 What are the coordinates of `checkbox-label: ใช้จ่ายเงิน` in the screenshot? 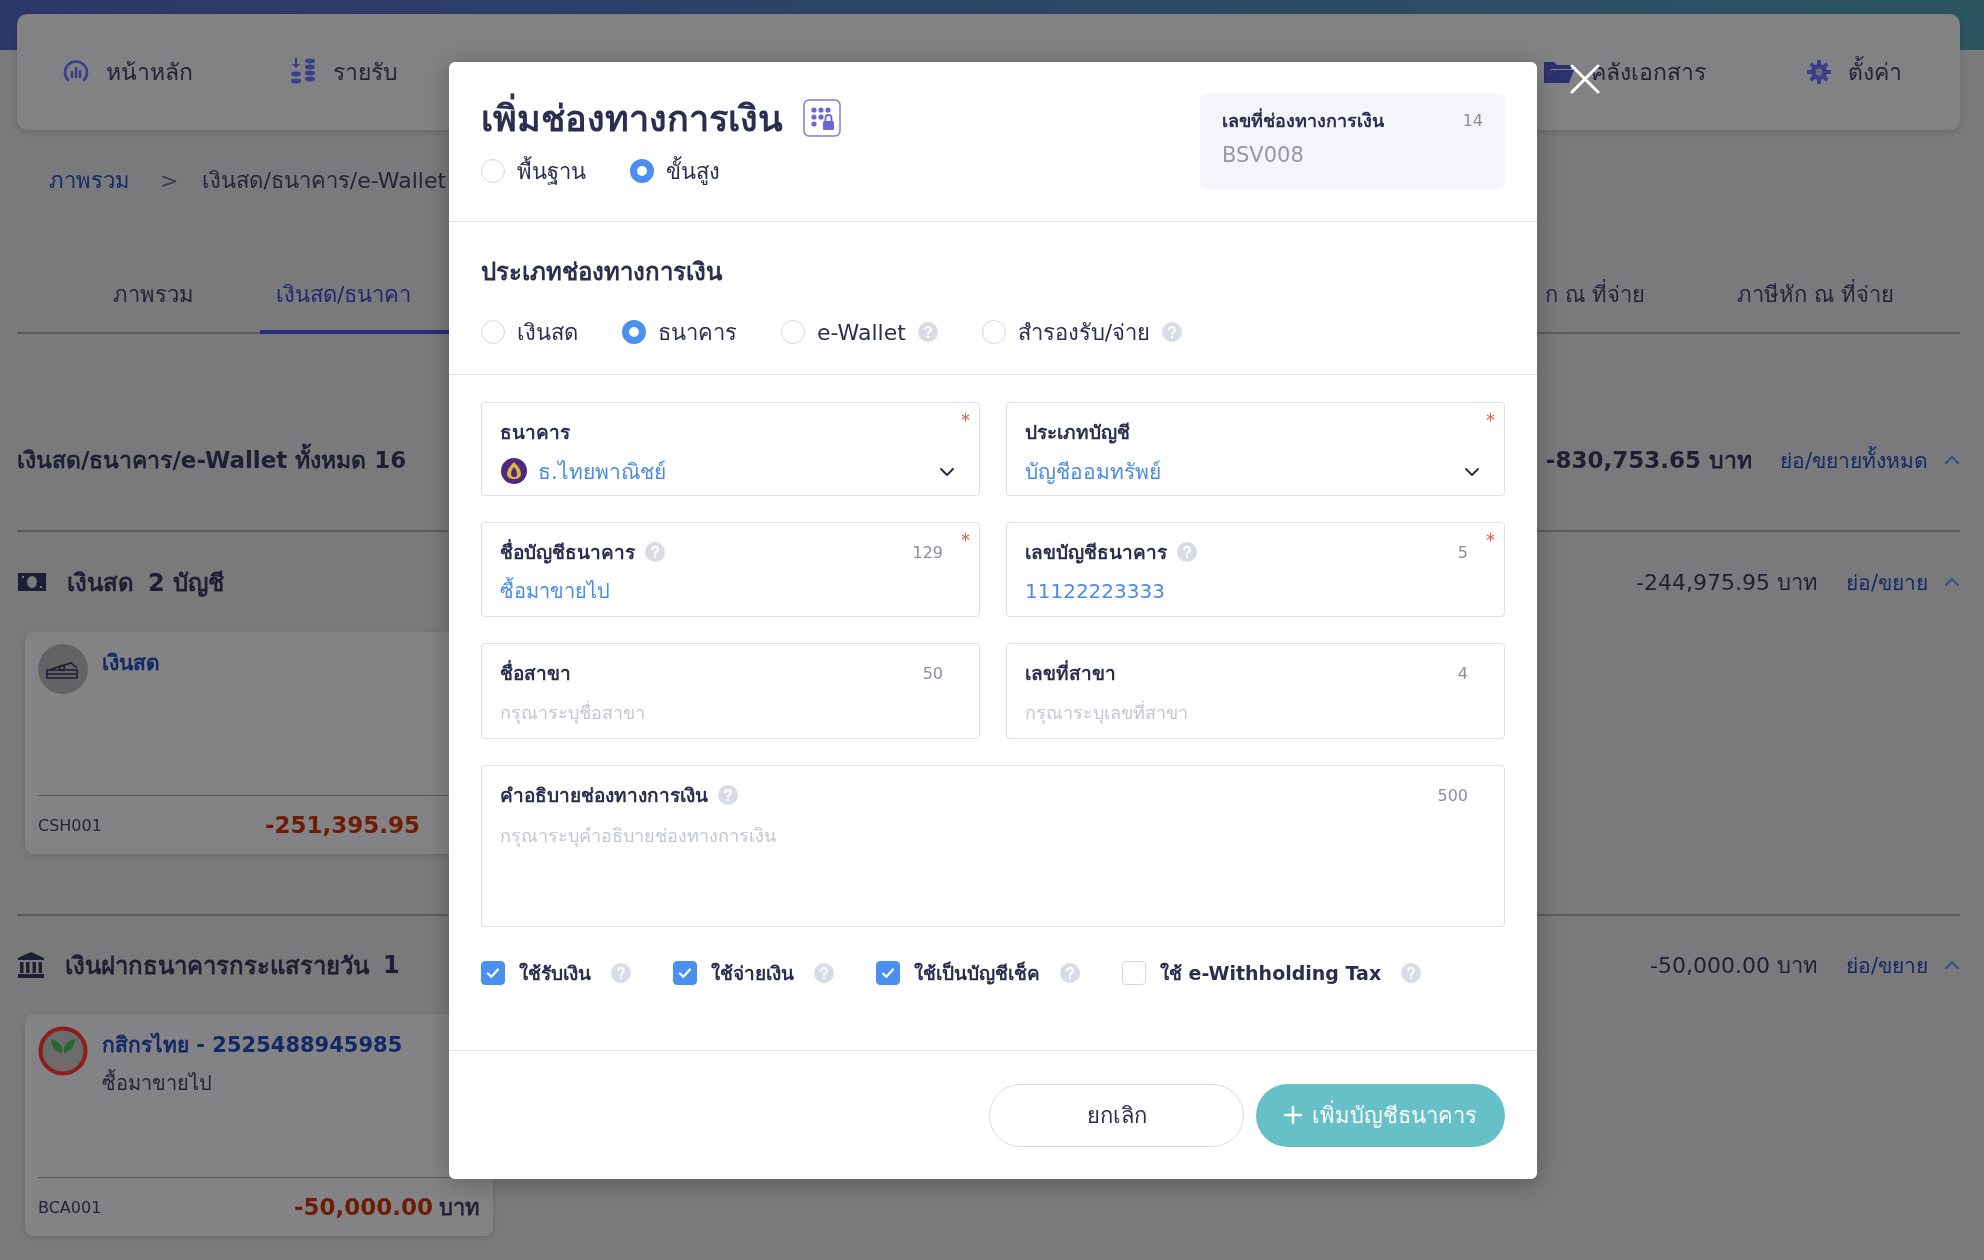 It's located at (752, 973).